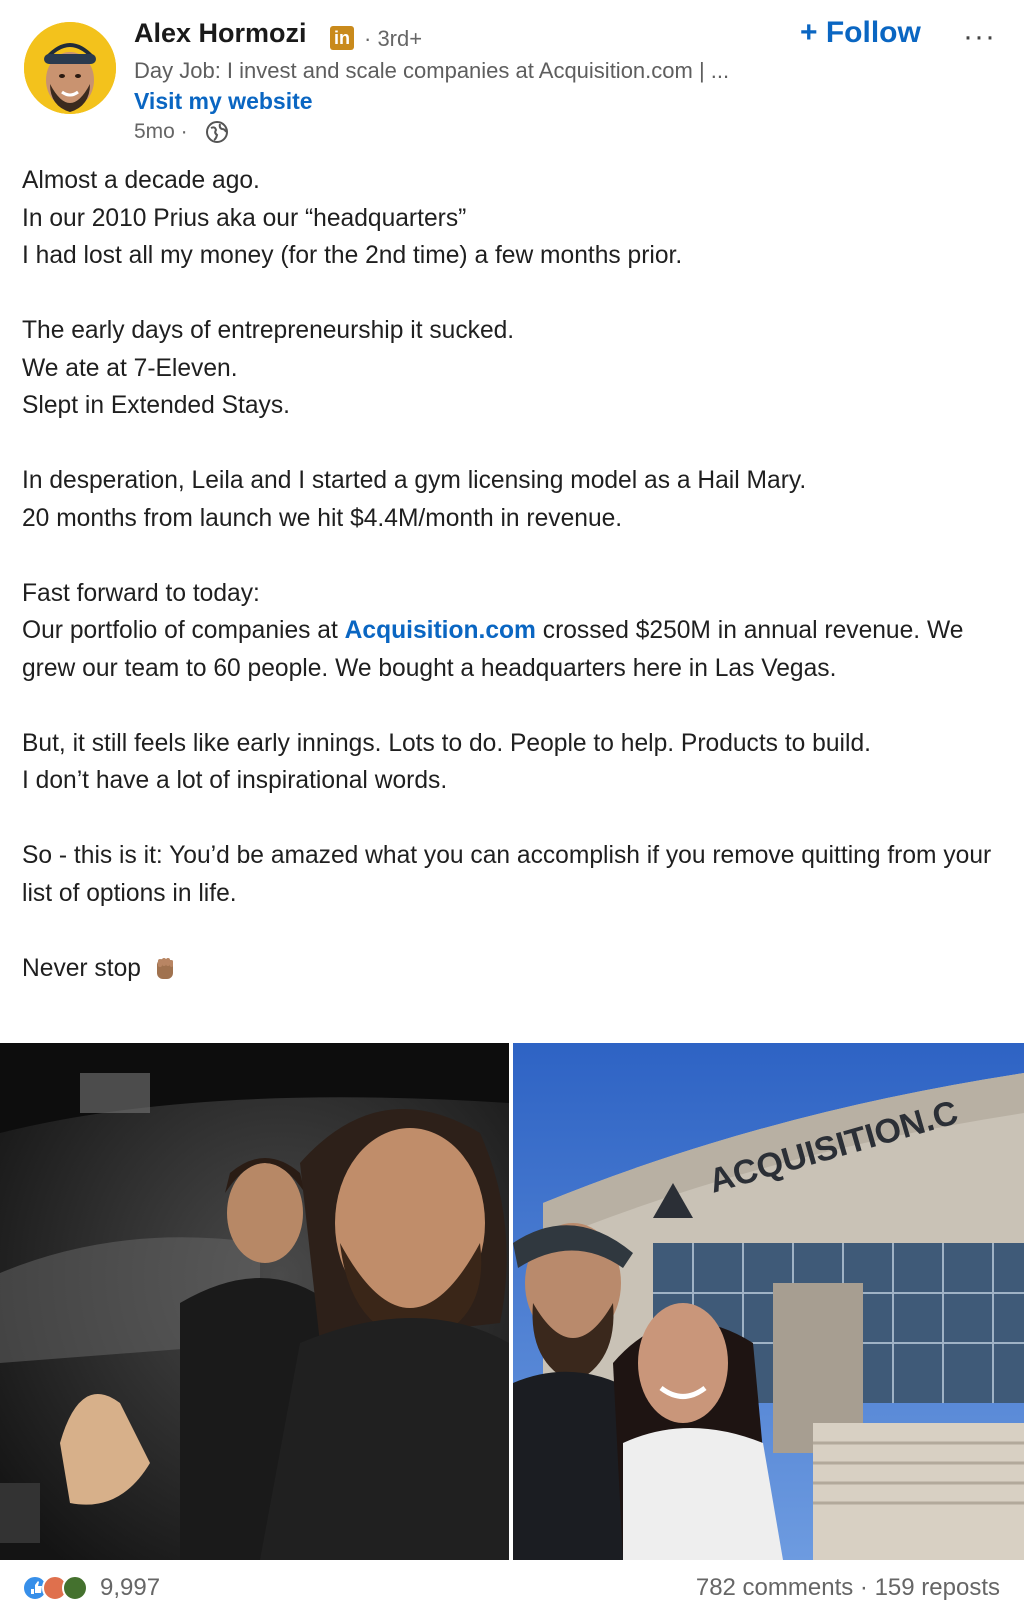  I want to click on comments-reposts-count: 782 comments · 159 reposts, so click(848, 1588).